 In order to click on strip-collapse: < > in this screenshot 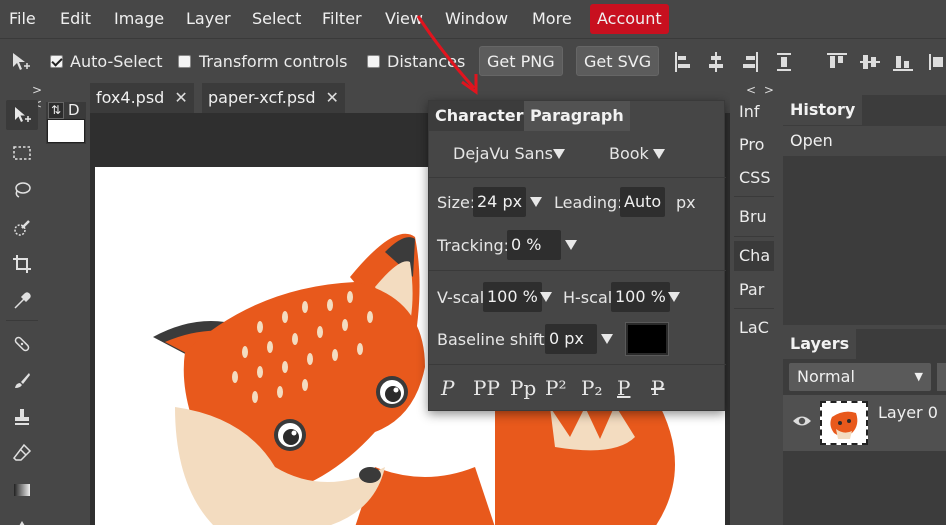, I will do `click(761, 90)`.